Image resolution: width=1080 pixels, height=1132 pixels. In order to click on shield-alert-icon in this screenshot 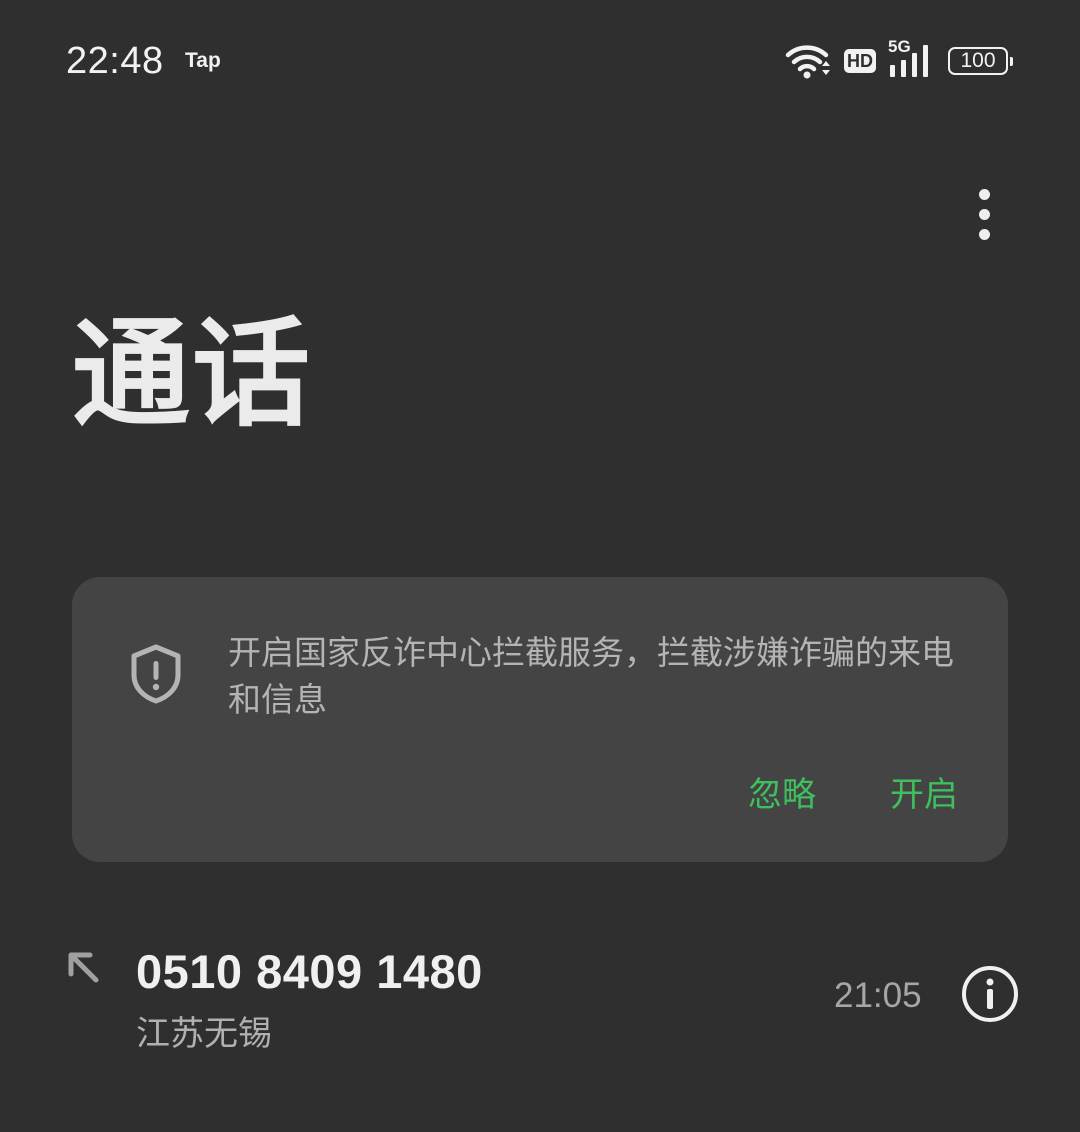, I will do `click(156, 674)`.